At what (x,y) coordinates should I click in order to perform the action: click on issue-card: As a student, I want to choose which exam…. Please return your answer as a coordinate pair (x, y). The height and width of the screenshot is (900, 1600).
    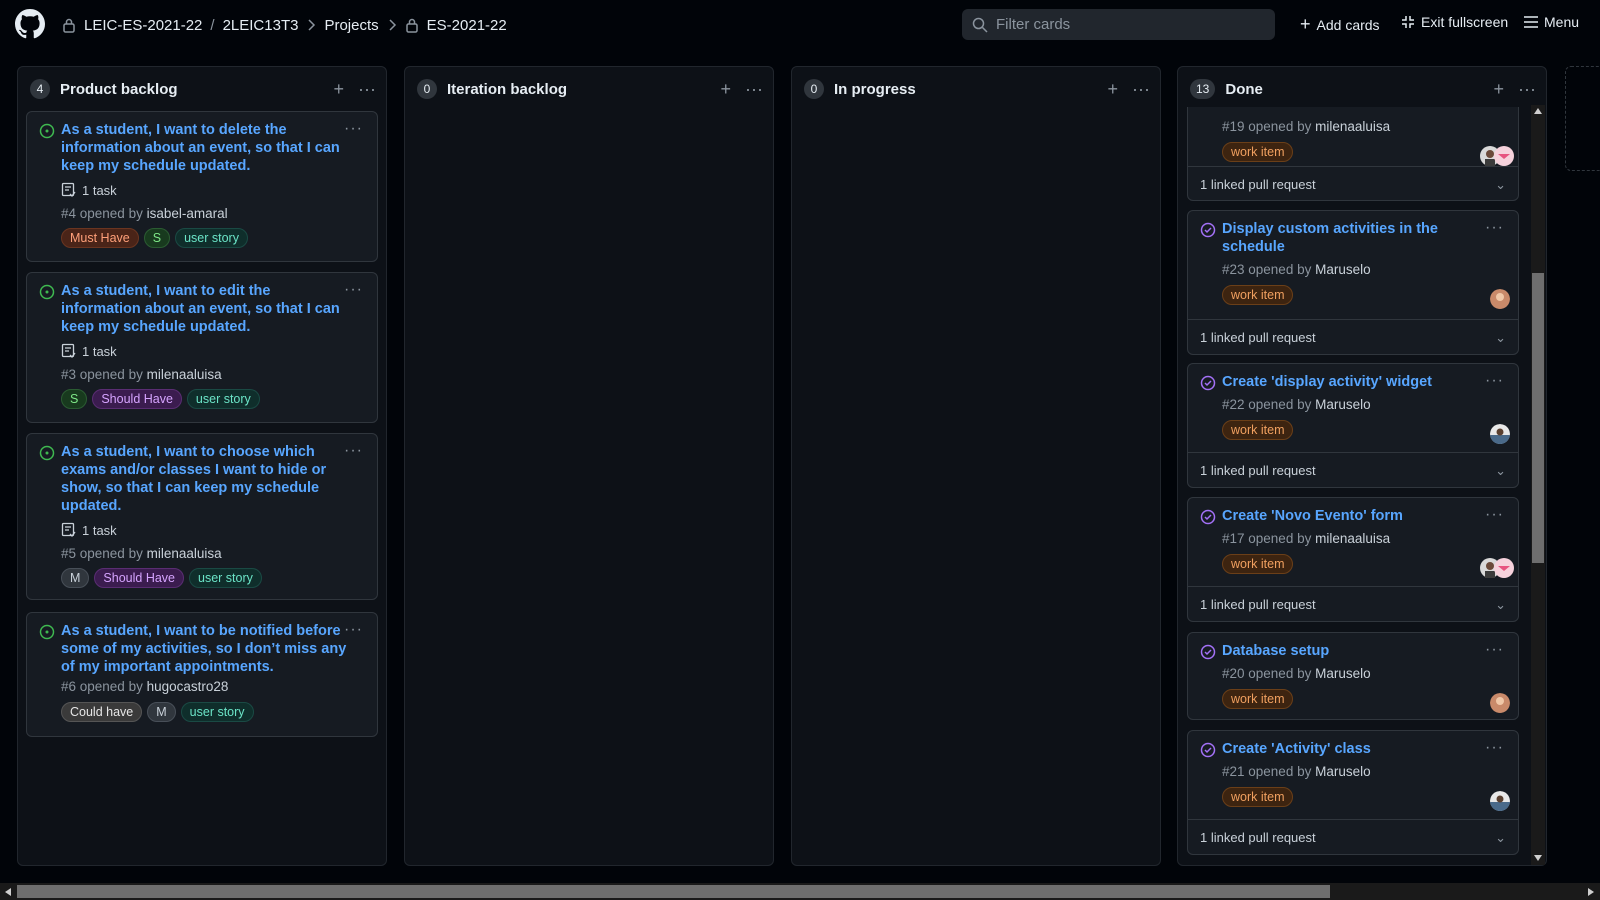
    Looking at the image, I should click on (202, 516).